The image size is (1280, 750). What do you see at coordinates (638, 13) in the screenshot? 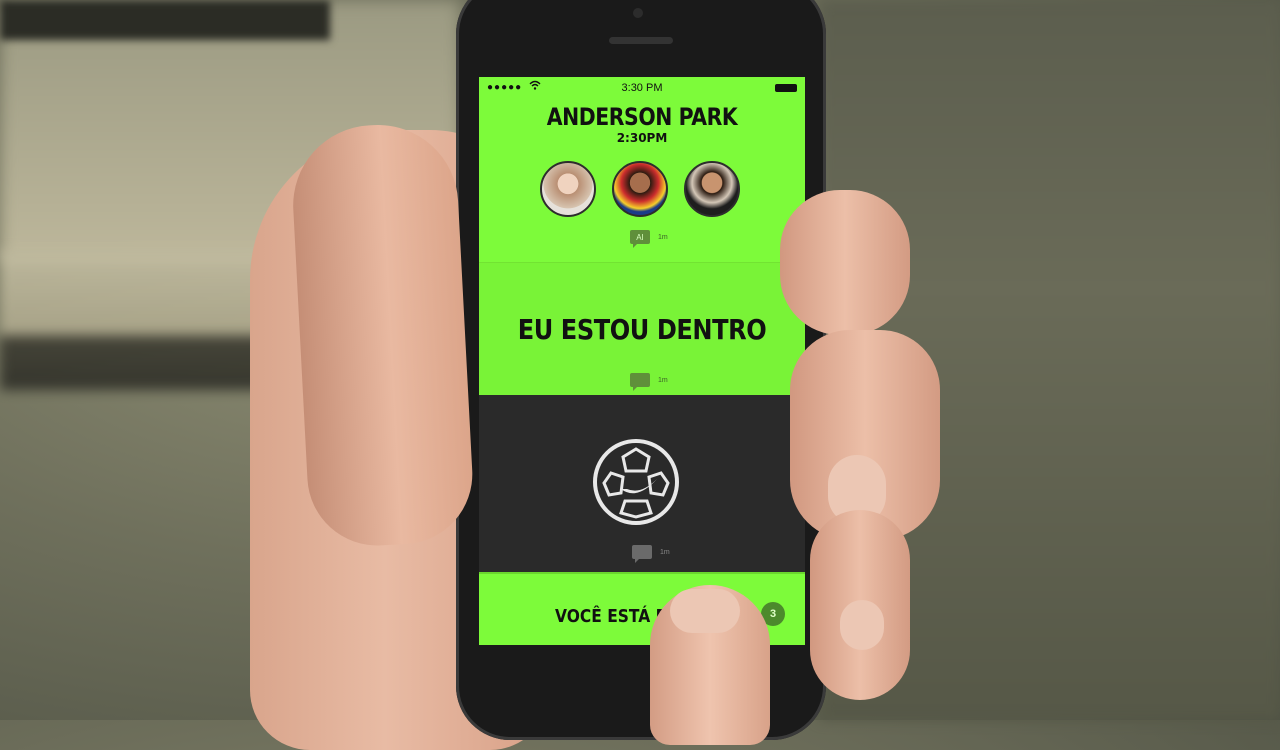
I see `front-camera` at bounding box center [638, 13].